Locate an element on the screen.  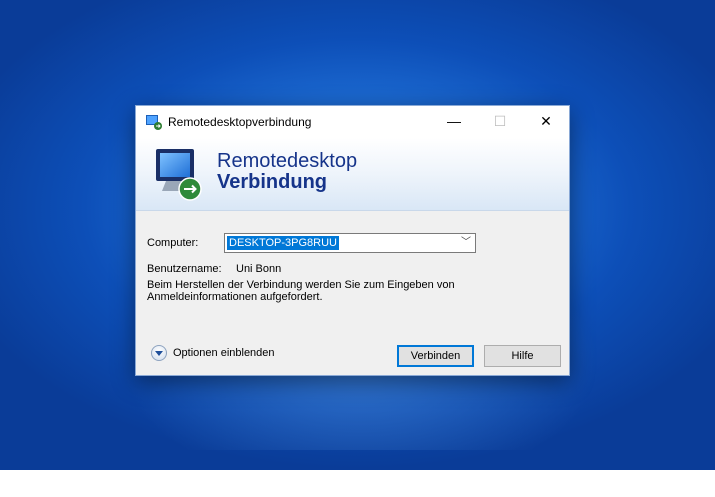
expand-options-icon is located at coordinates (159, 353).